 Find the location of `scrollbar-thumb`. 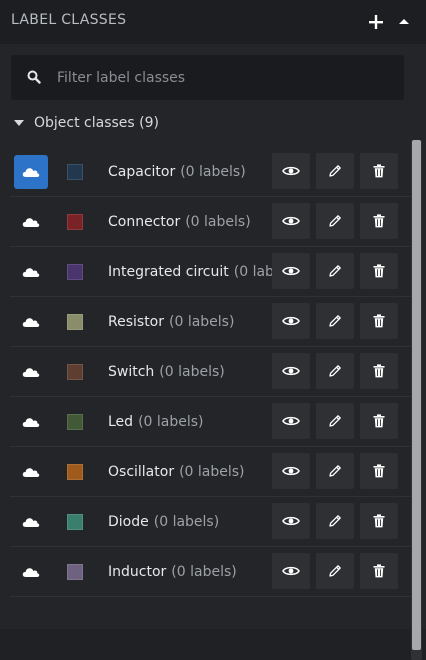

scrollbar-thumb is located at coordinates (416, 395).